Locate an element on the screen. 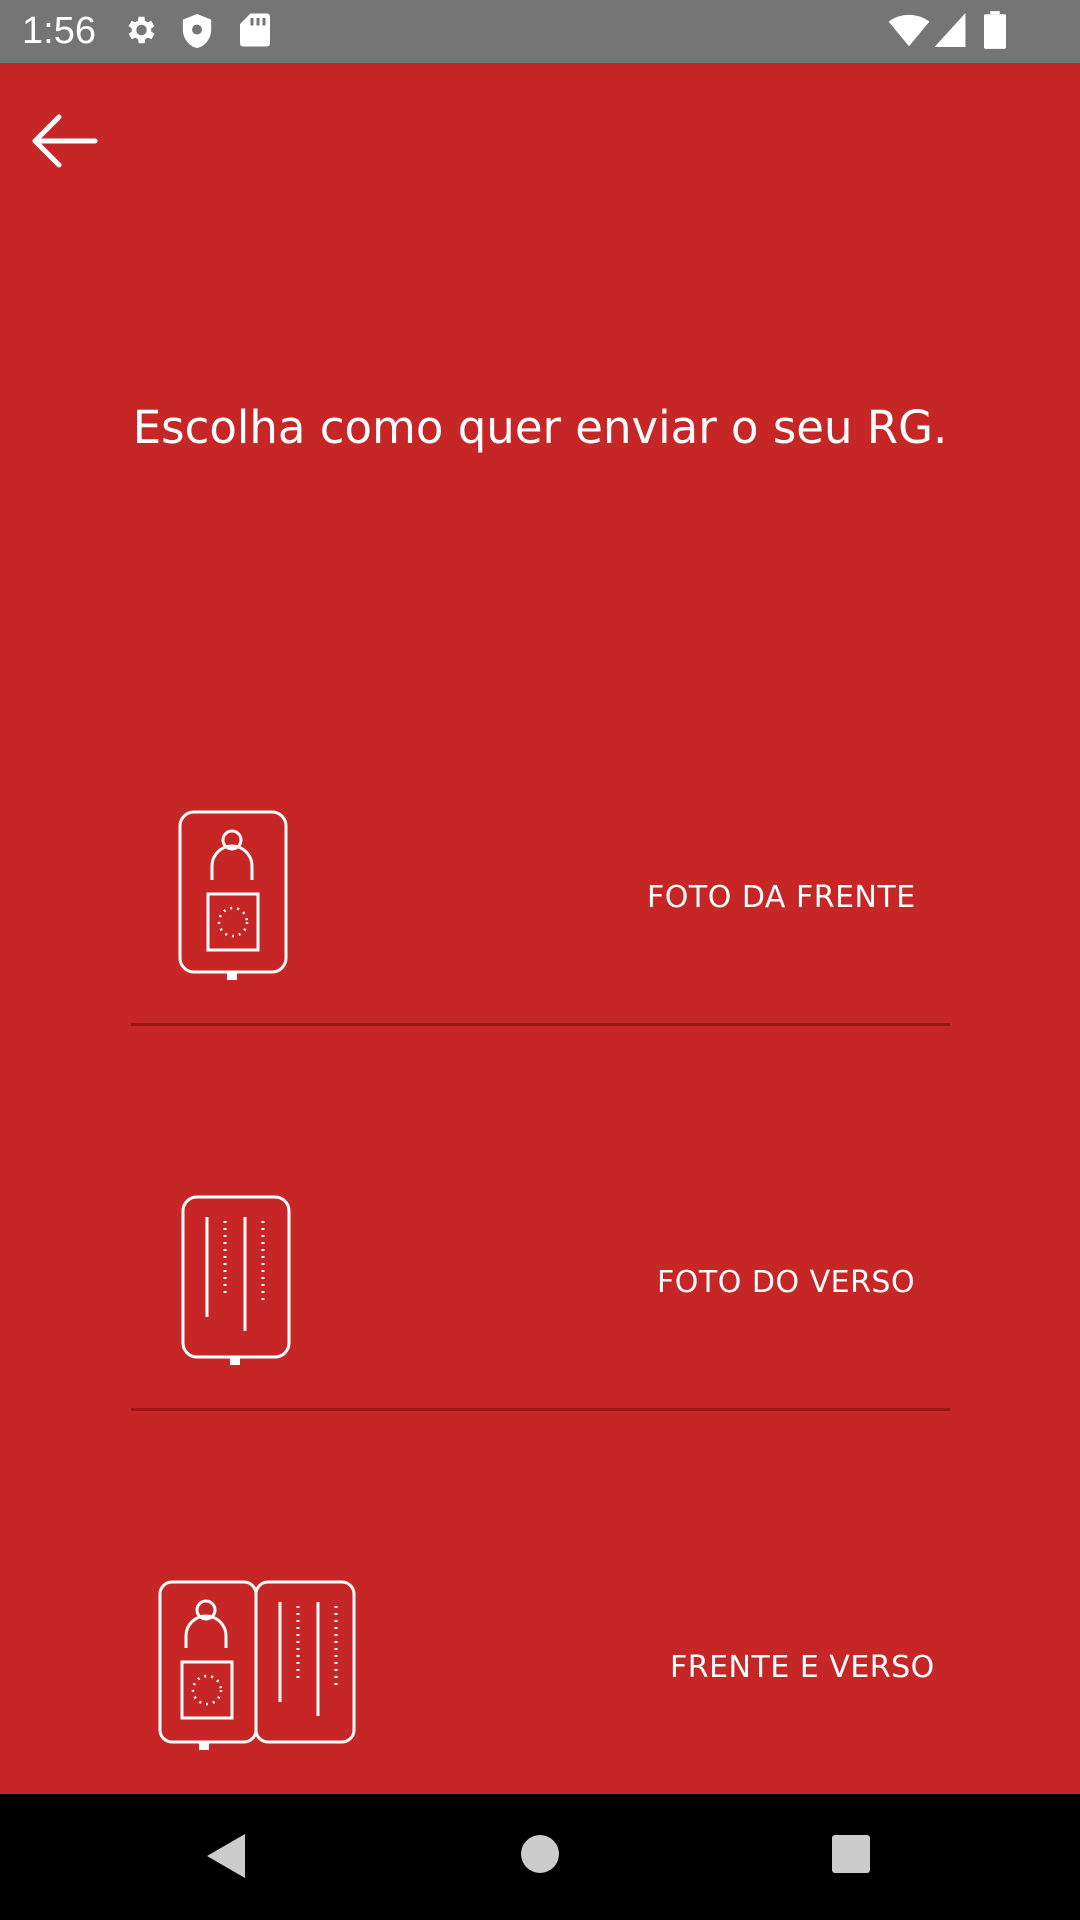 The height and width of the screenshot is (1920, 1080). shield-icon is located at coordinates (197, 33).